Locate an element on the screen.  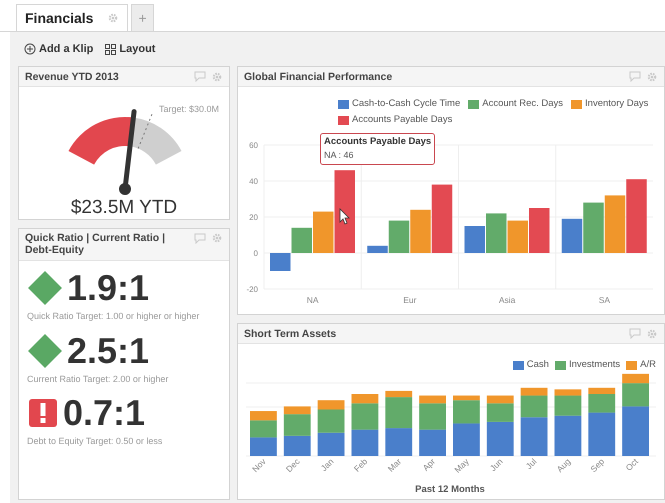
panel-title: Revenue YTD 2013 is located at coordinates (72, 76).